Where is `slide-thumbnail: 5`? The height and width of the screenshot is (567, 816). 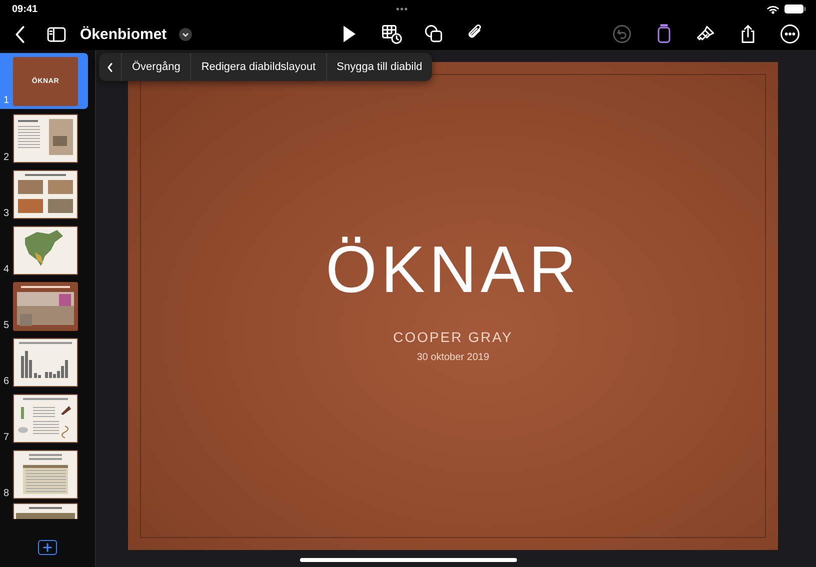 slide-thumbnail: 5 is located at coordinates (42, 305).